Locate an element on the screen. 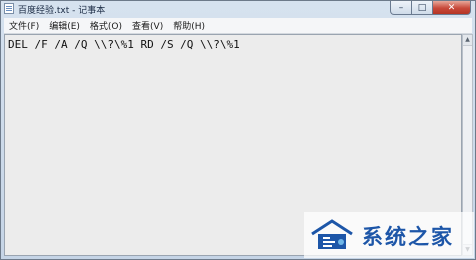  scroll-up-icon: ▲ is located at coordinates (467, 40).